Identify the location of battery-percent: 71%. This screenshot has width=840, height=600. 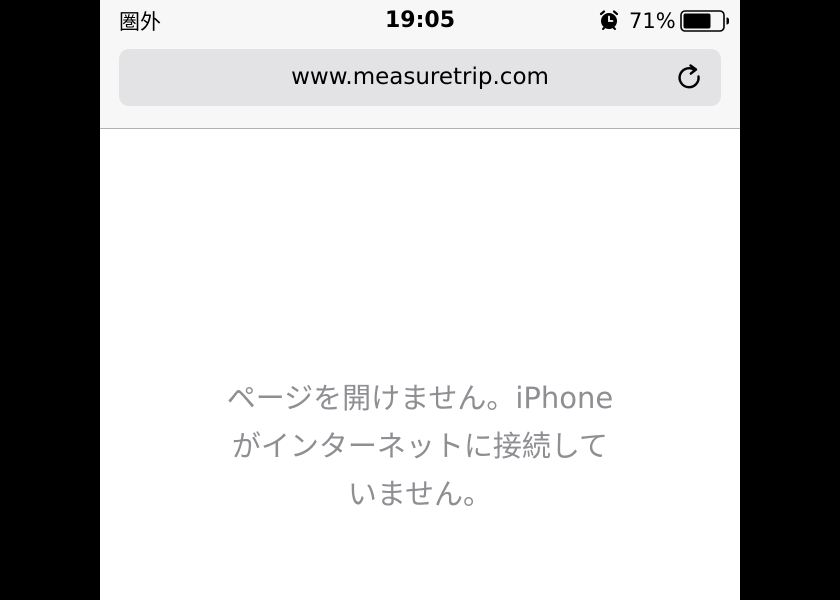
(652, 21).